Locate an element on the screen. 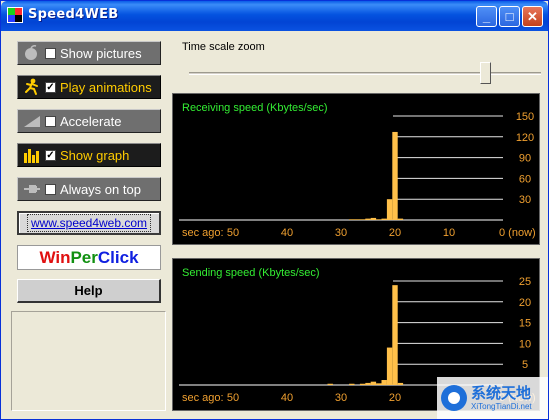 Image resolution: width=549 pixels, height=420 pixels. zoom-label: Time scale zoom is located at coordinates (223, 47).